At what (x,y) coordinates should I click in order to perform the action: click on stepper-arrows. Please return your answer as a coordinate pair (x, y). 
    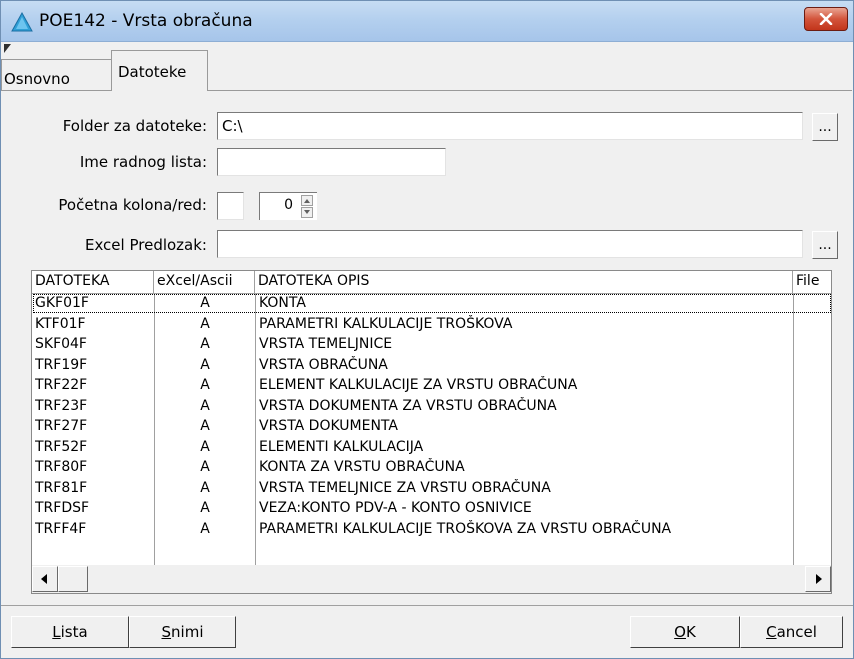
    Looking at the image, I should click on (308, 206).